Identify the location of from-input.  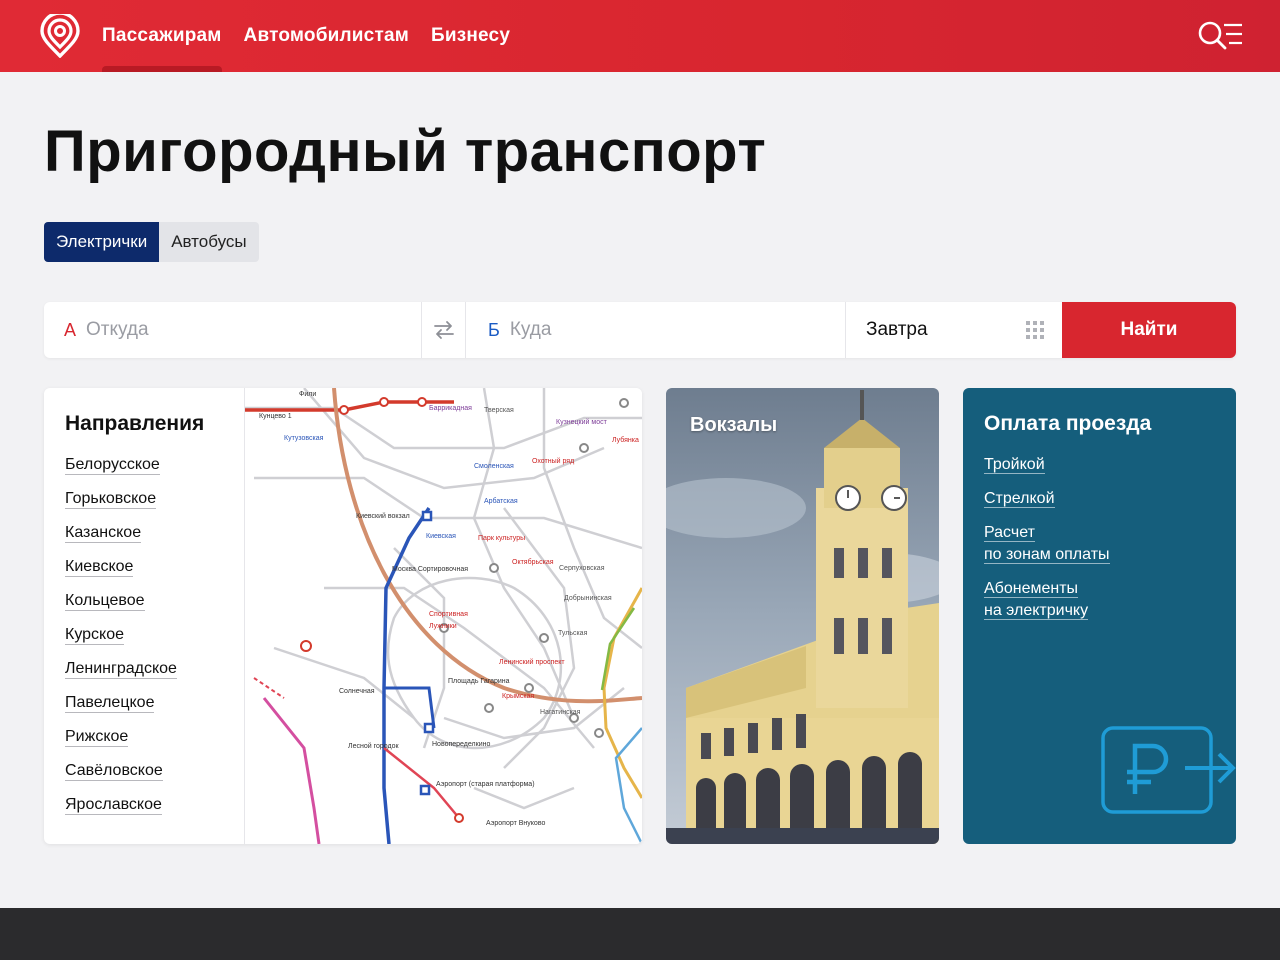
(226, 330).